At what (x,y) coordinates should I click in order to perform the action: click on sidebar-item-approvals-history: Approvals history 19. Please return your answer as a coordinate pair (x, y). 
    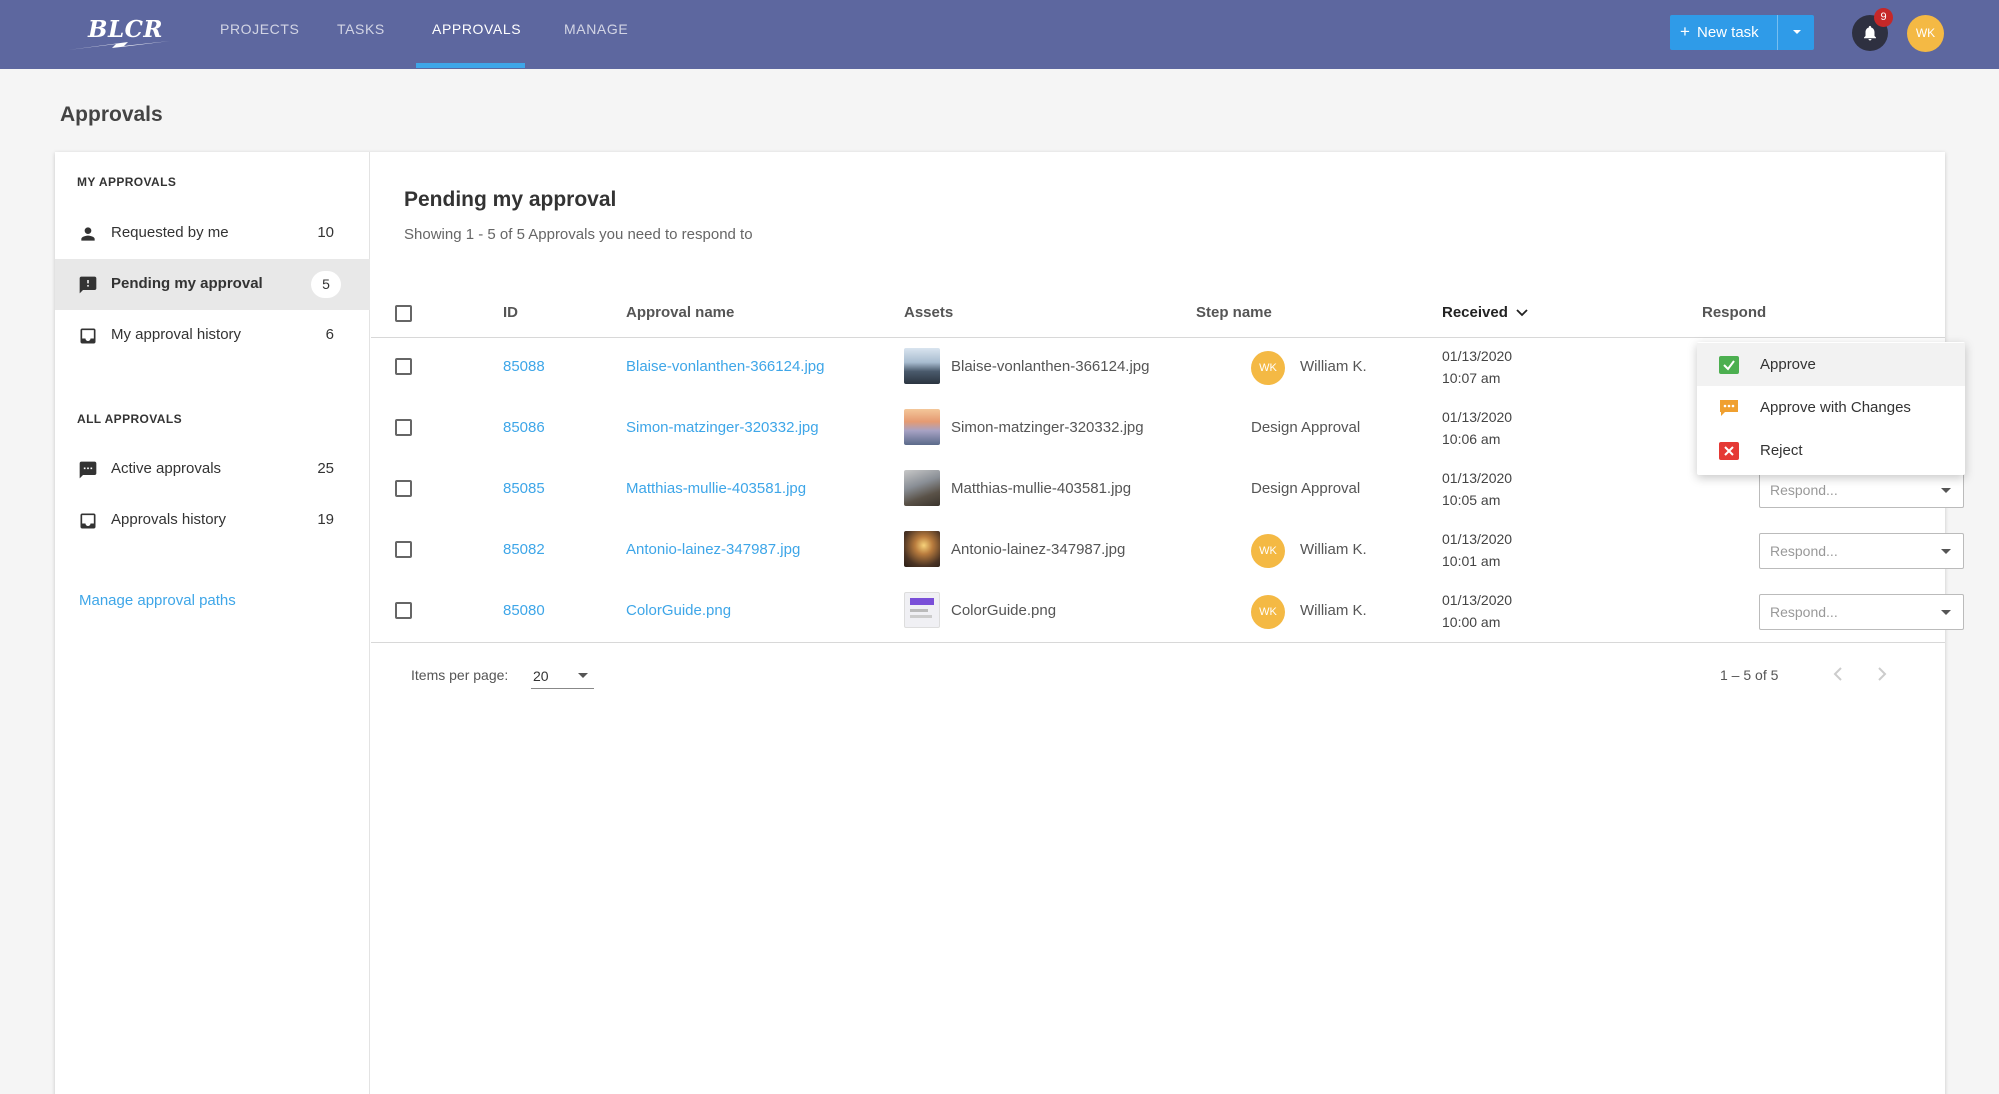
    Looking at the image, I should click on (212, 520).